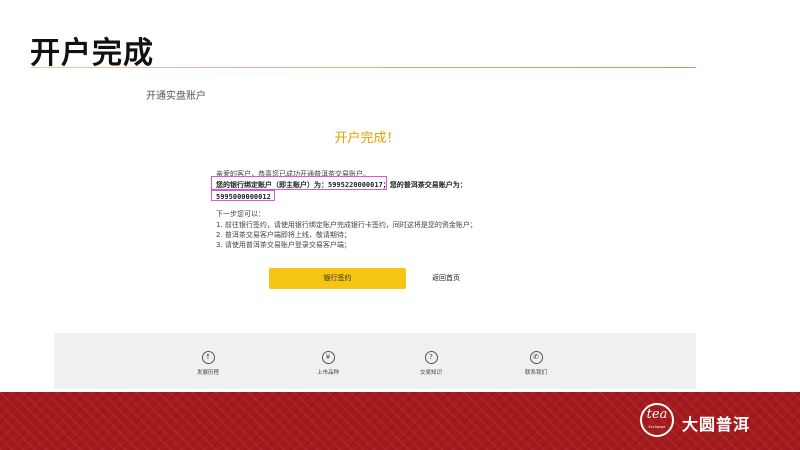 The image size is (800, 450). What do you see at coordinates (328, 357) in the screenshot?
I see `yen-circle-icon: ¥` at bounding box center [328, 357].